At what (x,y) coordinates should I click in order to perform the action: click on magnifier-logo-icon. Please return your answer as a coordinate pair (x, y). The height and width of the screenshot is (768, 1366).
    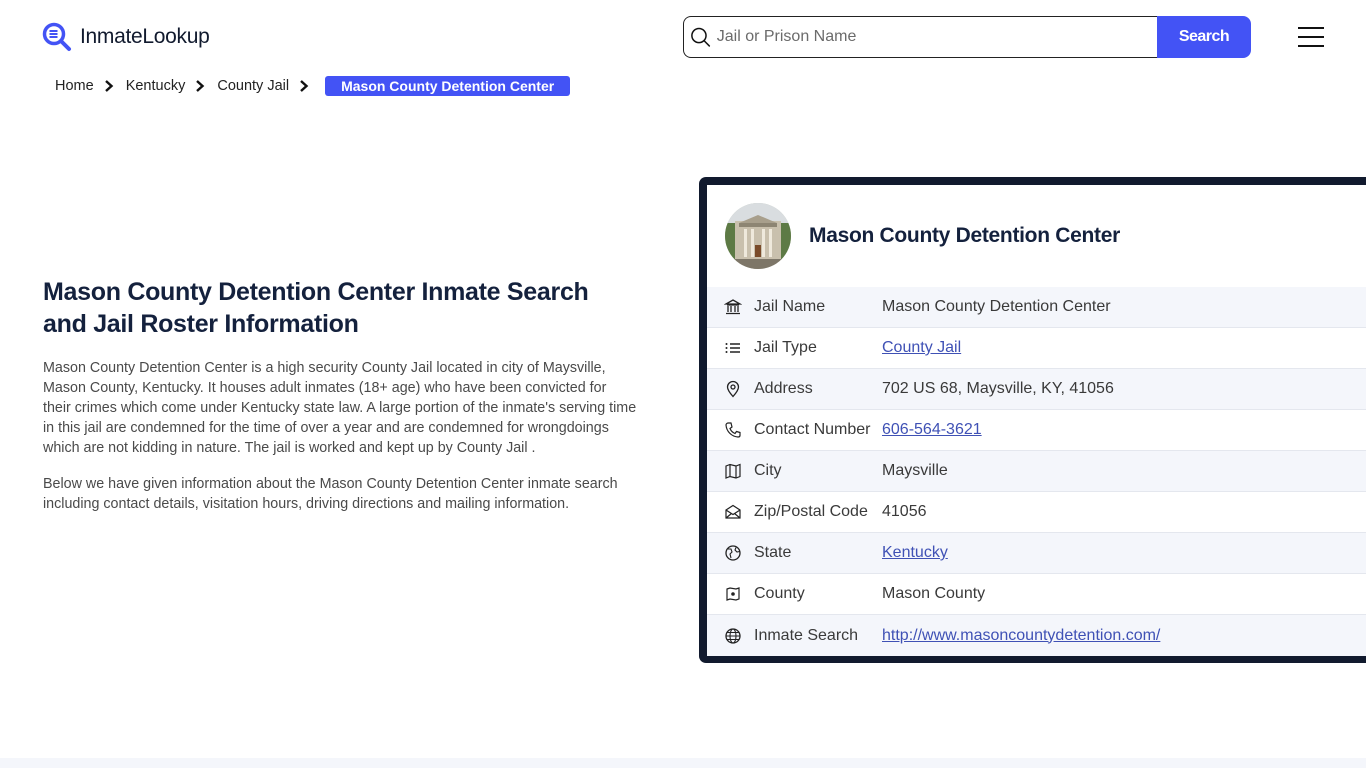
    Looking at the image, I should click on (56, 36).